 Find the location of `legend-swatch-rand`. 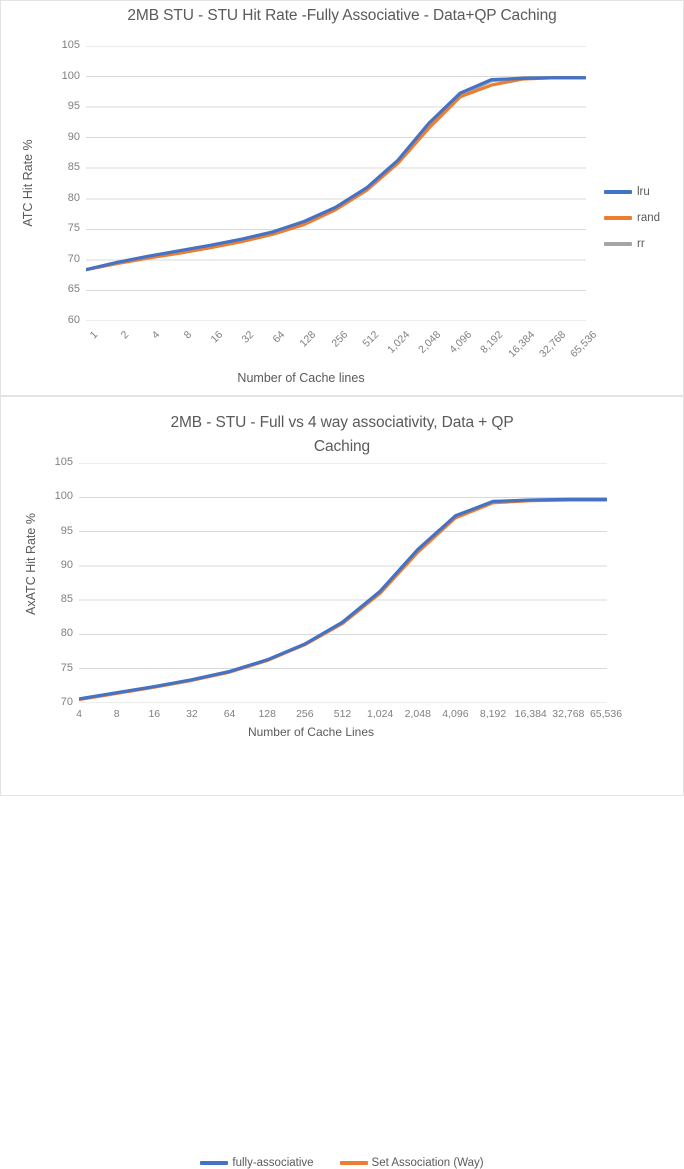

legend-swatch-rand is located at coordinates (618, 218).